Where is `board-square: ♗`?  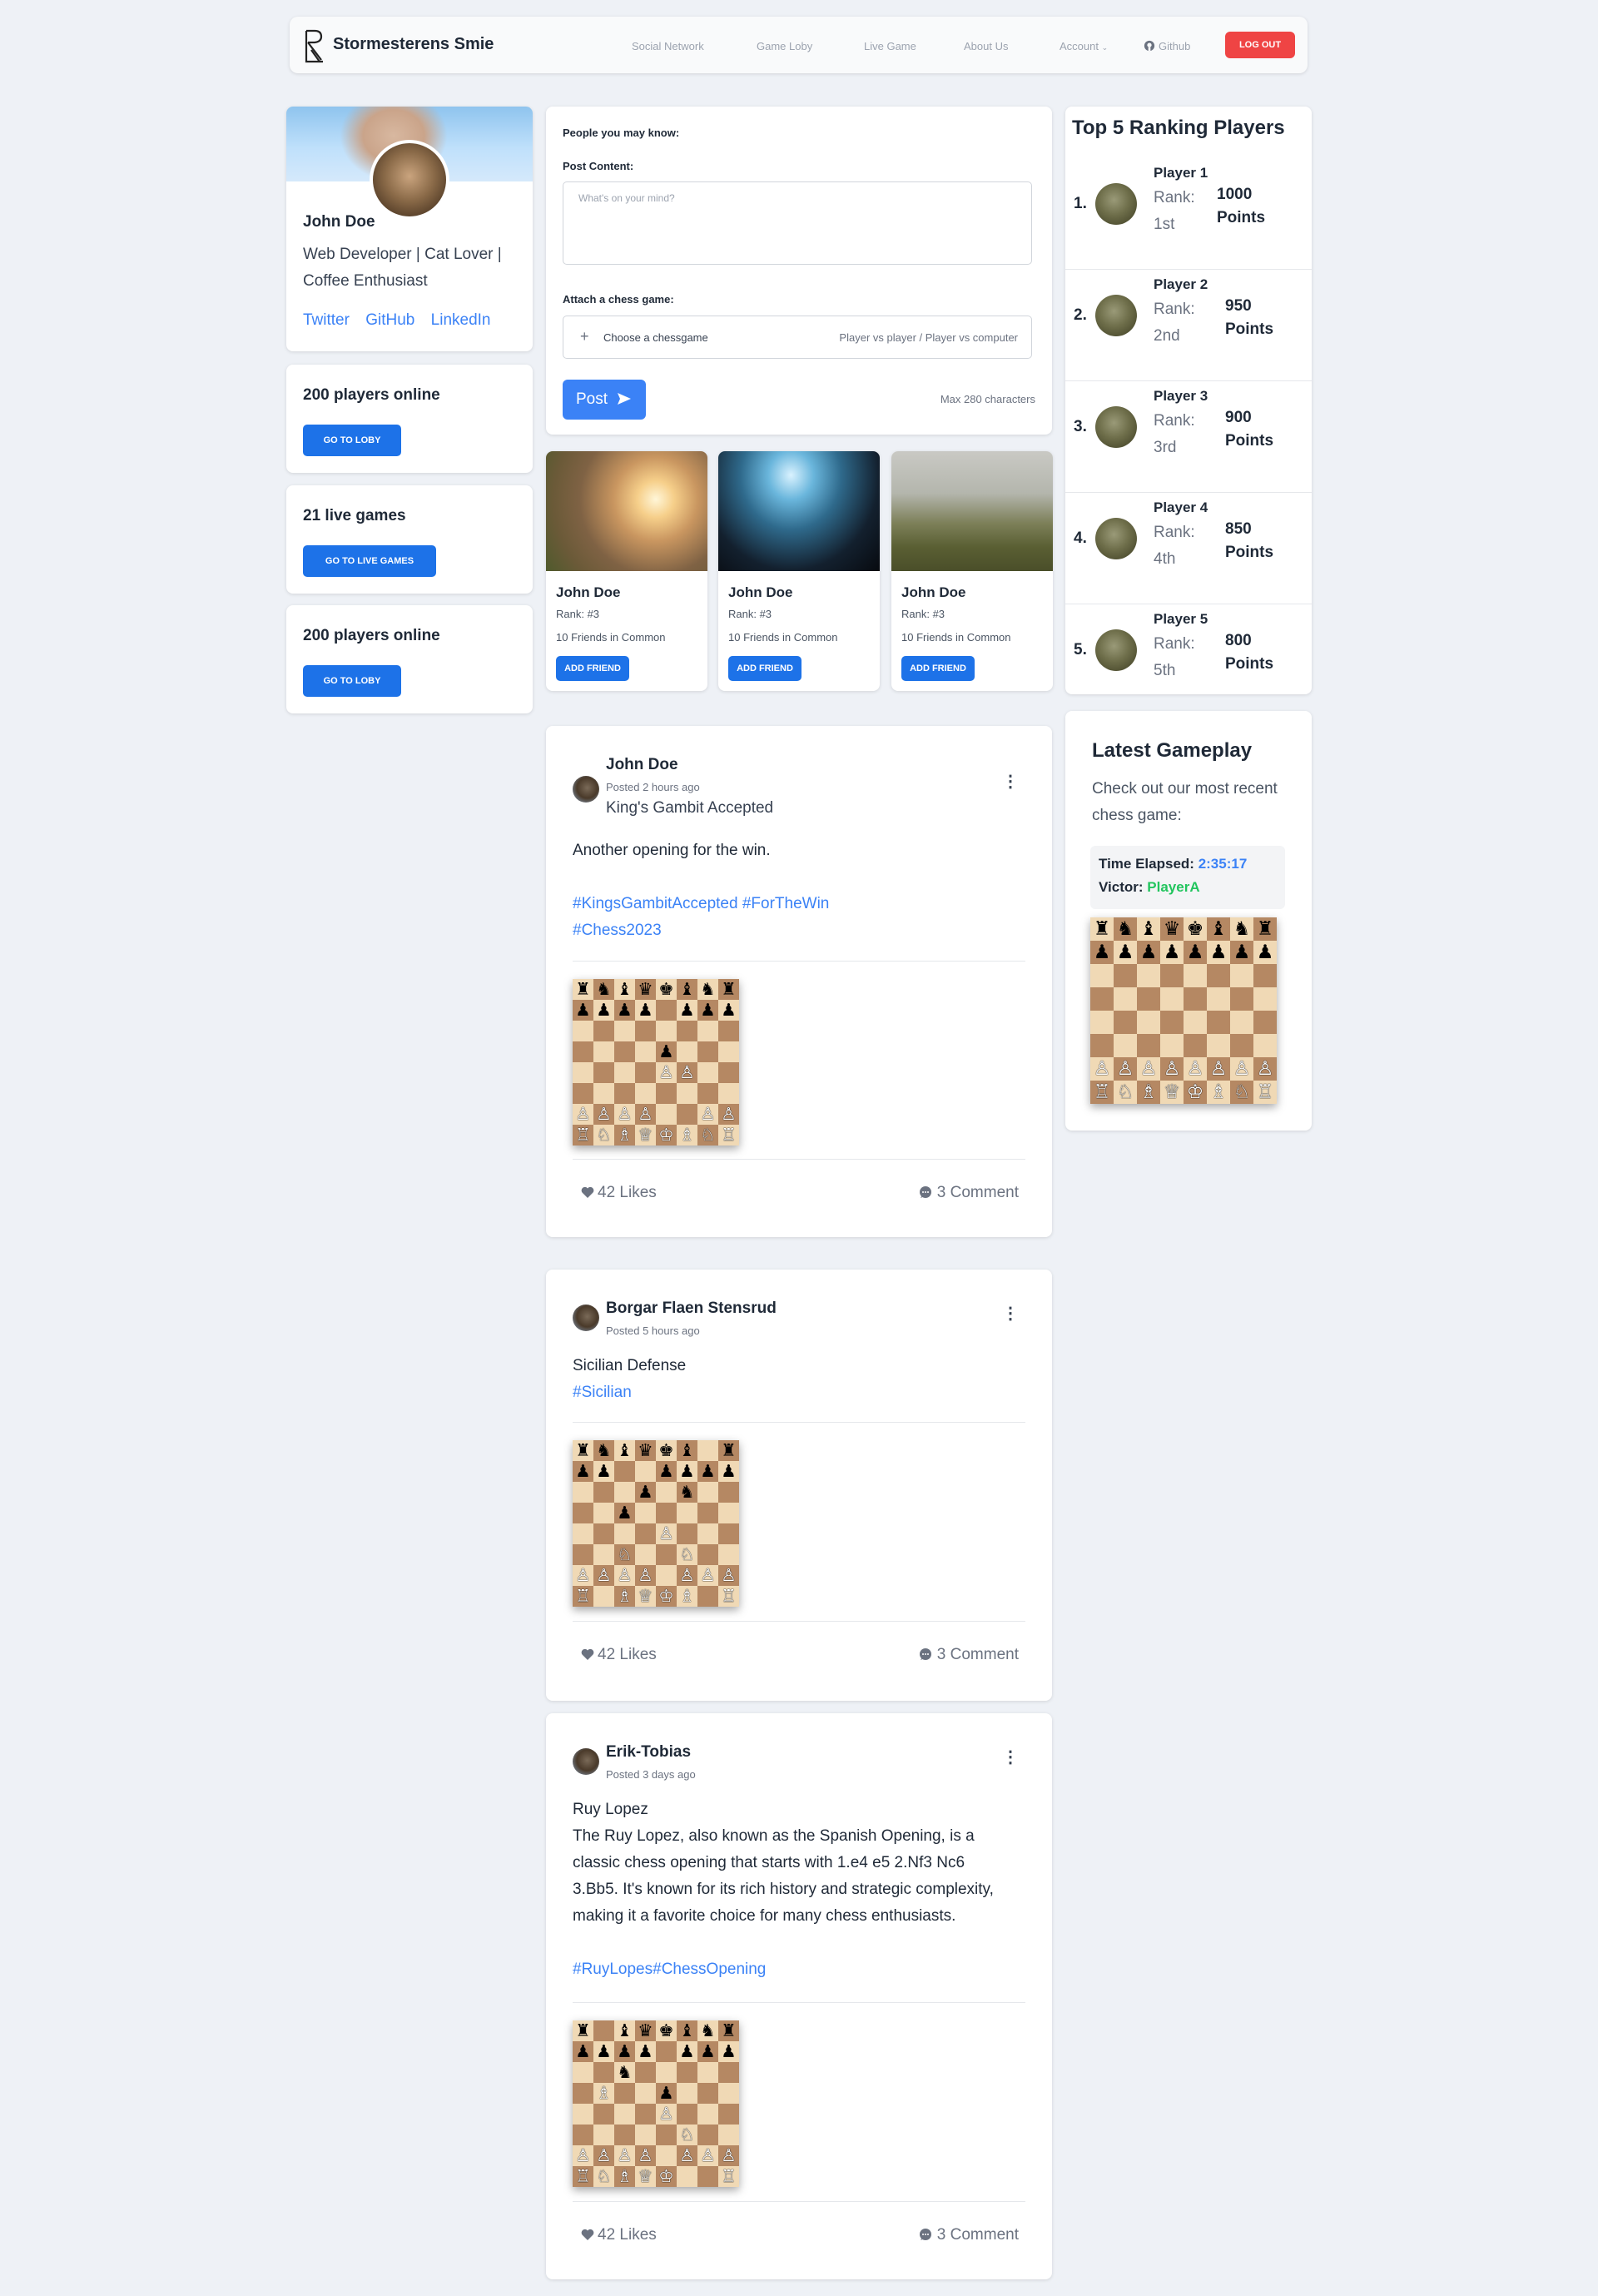 board-square: ♗ is located at coordinates (687, 1135).